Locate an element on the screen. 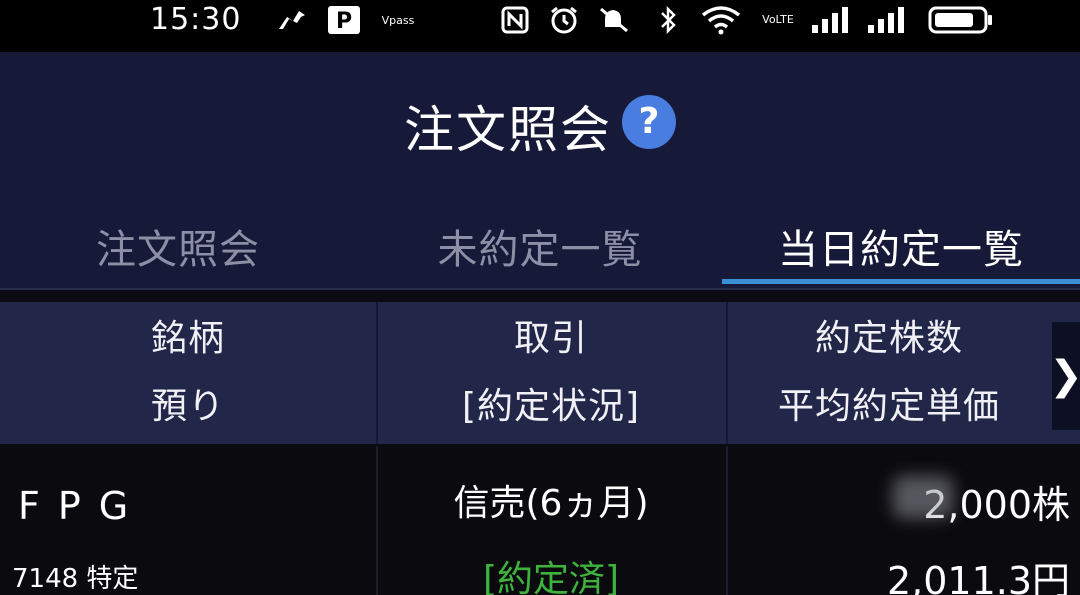 The image size is (1080, 595). column-symbol: 銘柄 預り is located at coordinates (188, 373).